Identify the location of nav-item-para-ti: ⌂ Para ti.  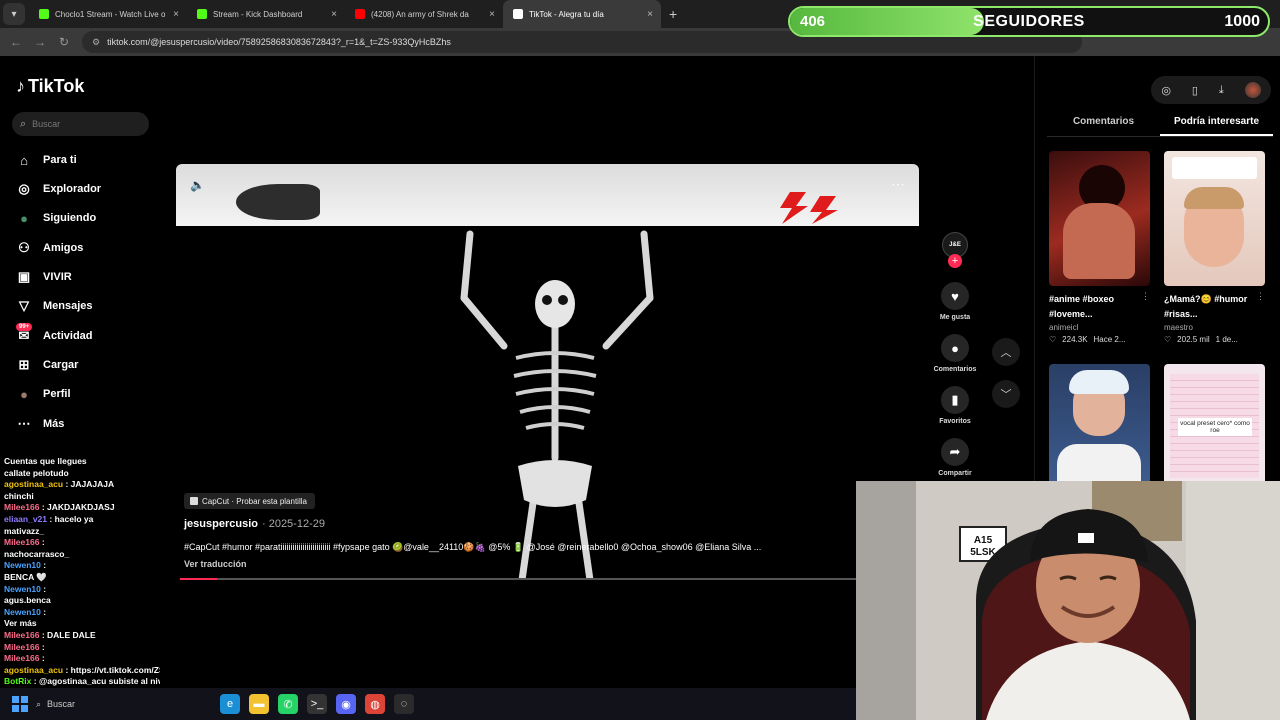
(46, 160).